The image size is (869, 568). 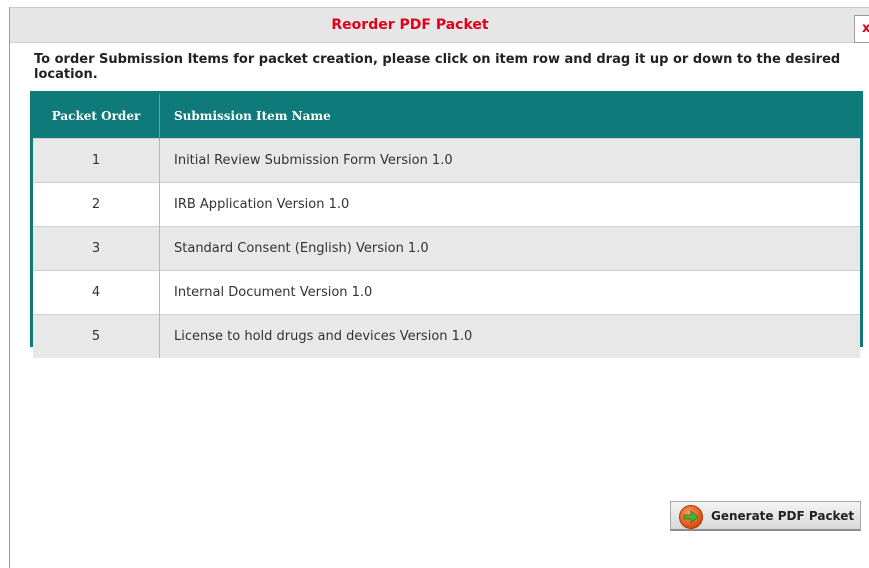 What do you see at coordinates (509, 204) in the screenshot?
I see `item-name-cell: IRB Application Version 1.0` at bounding box center [509, 204].